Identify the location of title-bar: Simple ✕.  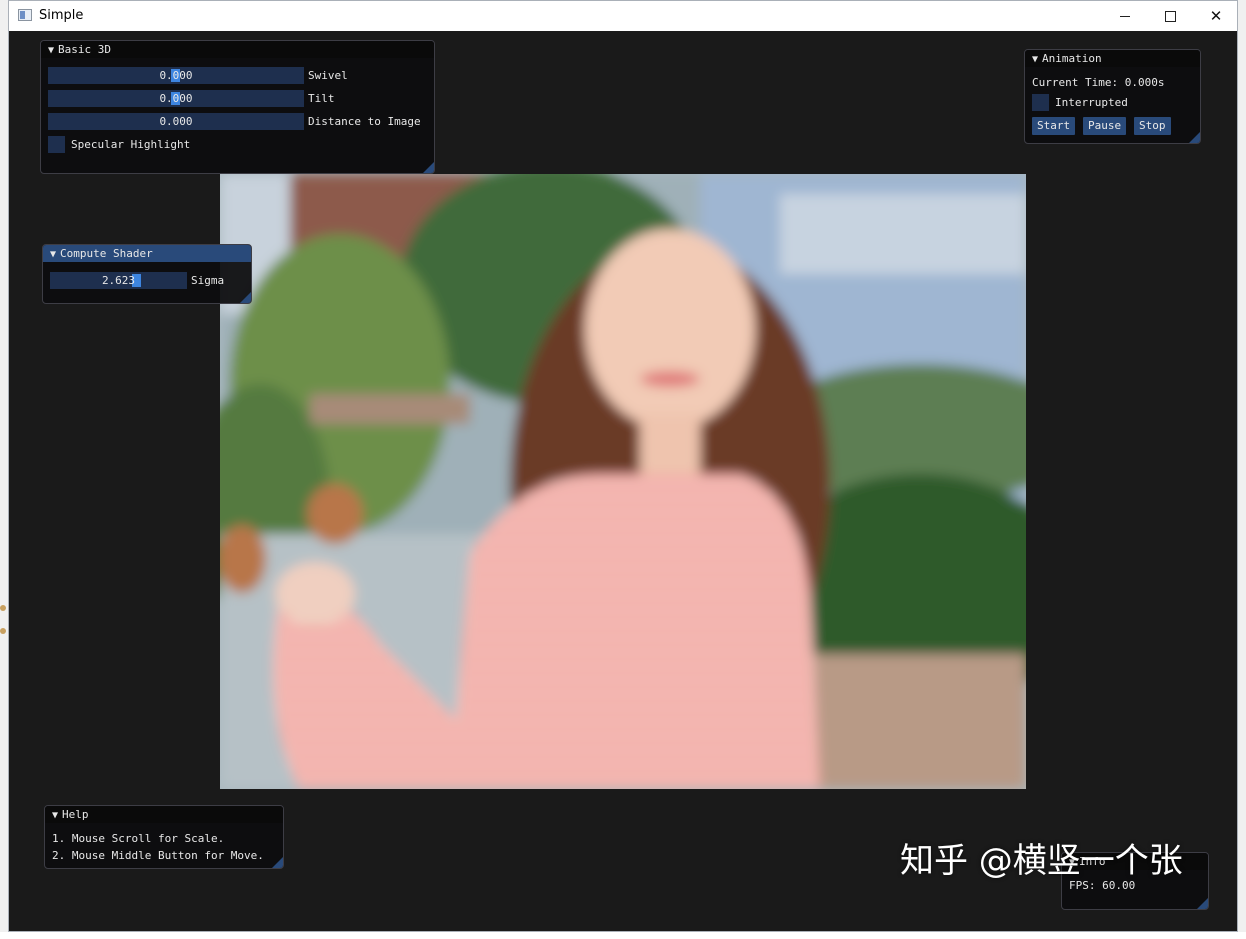
(623, 16).